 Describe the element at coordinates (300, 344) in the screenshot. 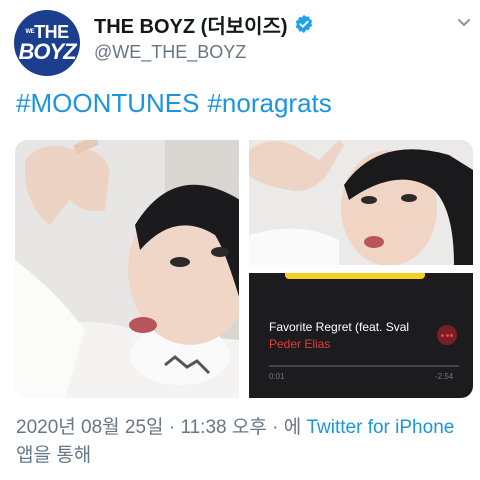

I see `song-artist: Peder Elias` at that location.